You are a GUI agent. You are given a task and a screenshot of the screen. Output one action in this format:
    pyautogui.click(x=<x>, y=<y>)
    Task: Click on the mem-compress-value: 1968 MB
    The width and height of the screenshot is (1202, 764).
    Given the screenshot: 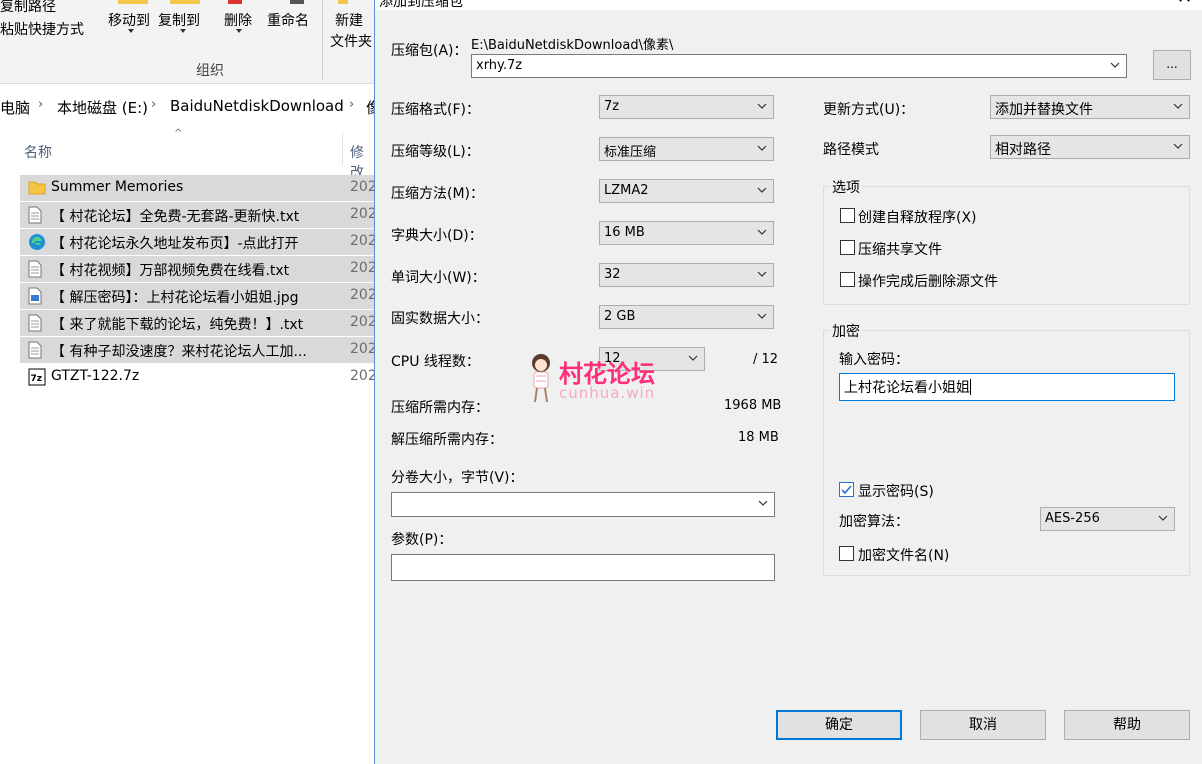 What is the action you would take?
    pyautogui.click(x=753, y=405)
    